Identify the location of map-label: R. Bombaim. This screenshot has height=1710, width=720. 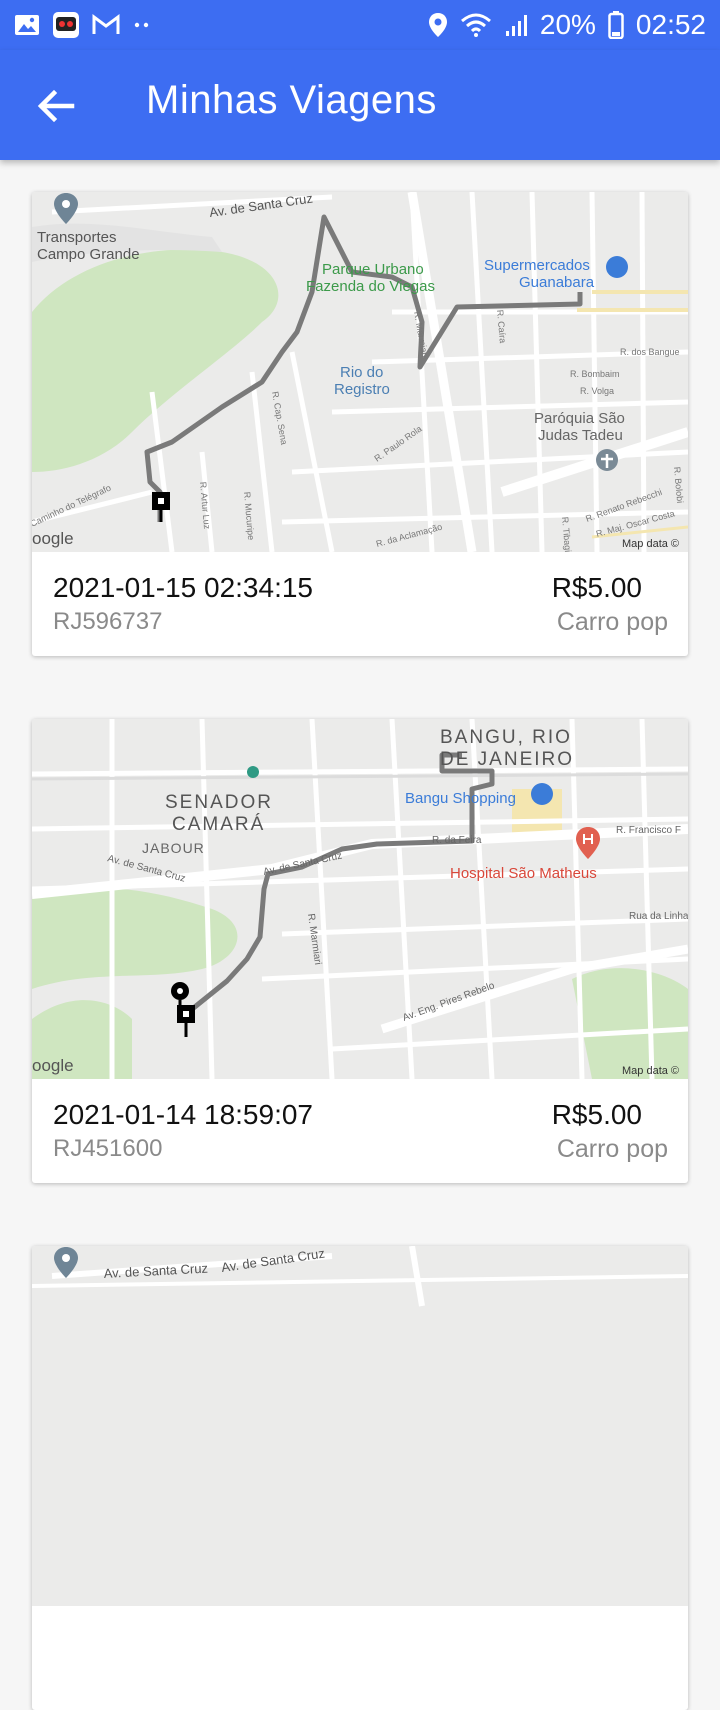
(595, 374).